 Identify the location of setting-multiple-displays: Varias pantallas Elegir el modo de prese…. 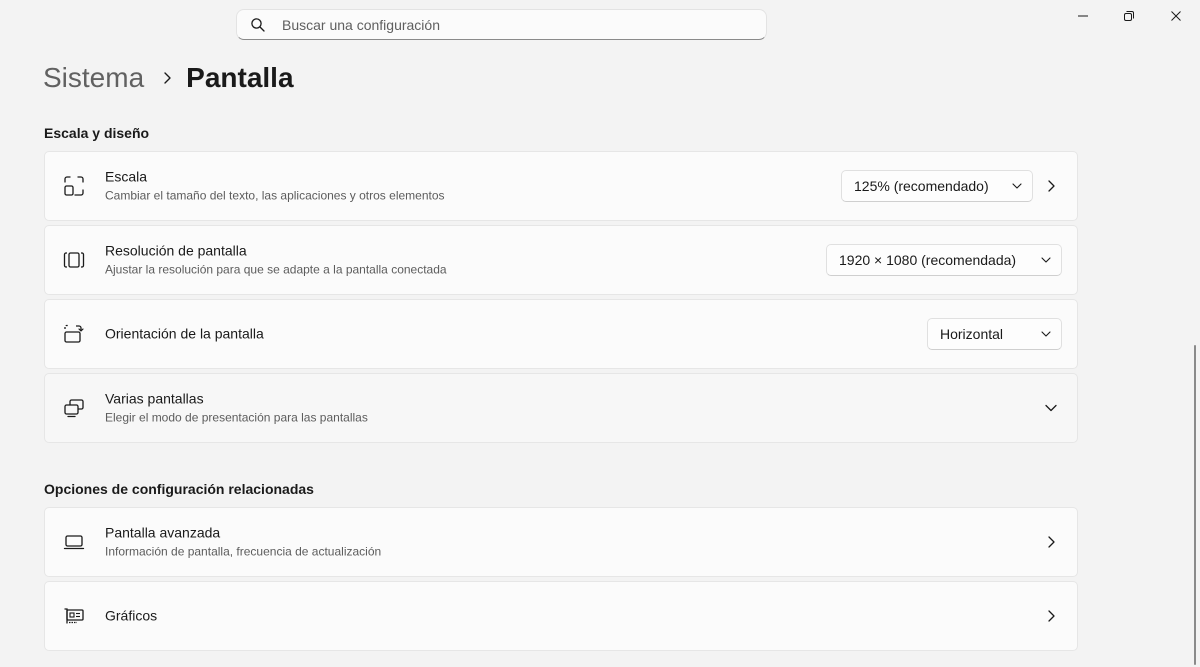
(561, 408).